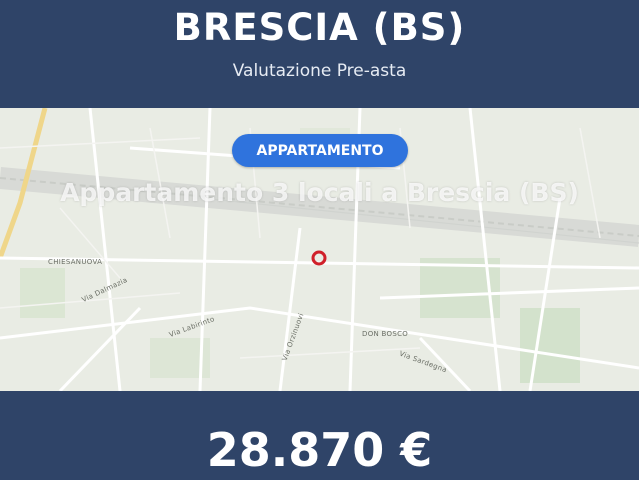 This screenshot has height=480, width=639. I want to click on price-value: 28.870 €, so click(319, 450).